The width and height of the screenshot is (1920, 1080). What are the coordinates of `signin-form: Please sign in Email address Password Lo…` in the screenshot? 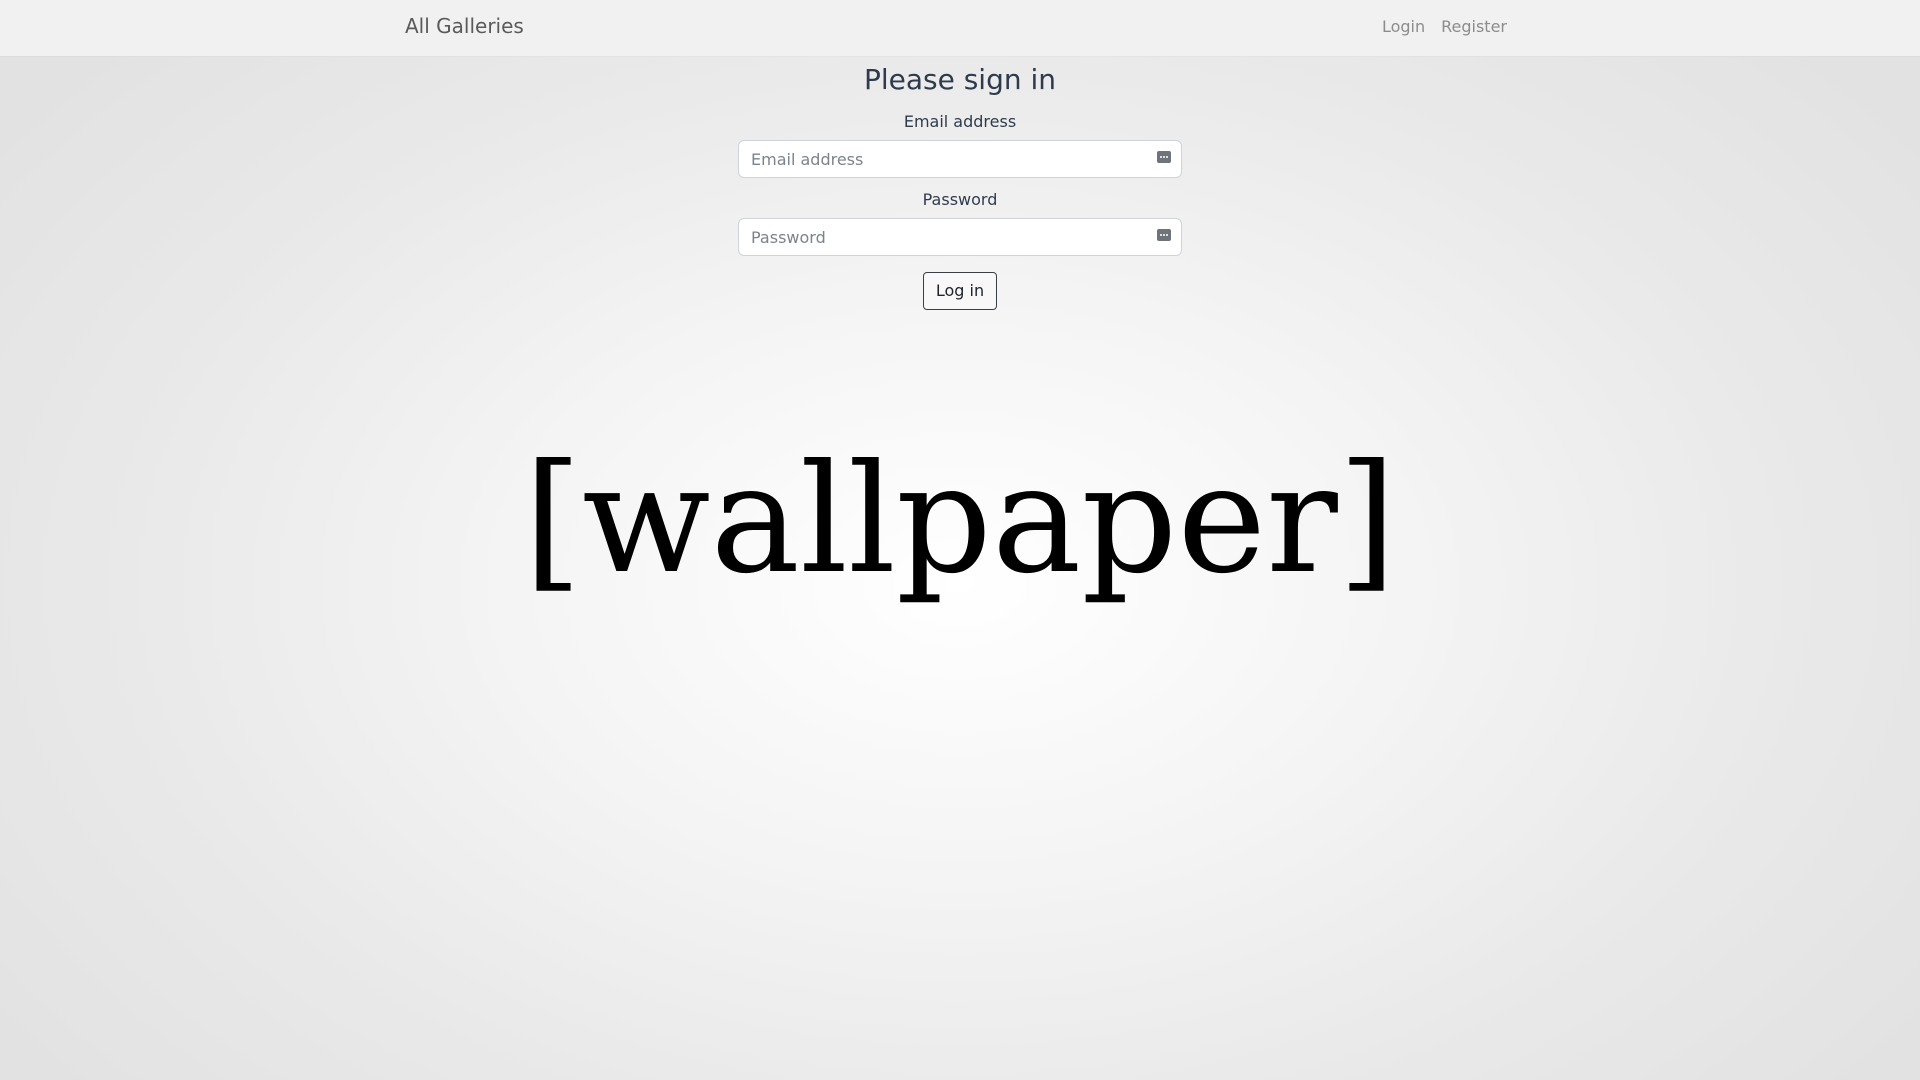 It's located at (960, 183).